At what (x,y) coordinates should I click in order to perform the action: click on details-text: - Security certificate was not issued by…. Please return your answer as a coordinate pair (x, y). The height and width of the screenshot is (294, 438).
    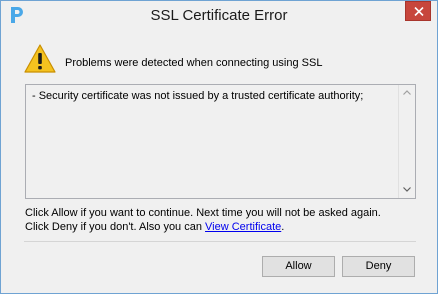
    Looking at the image, I should click on (198, 96).